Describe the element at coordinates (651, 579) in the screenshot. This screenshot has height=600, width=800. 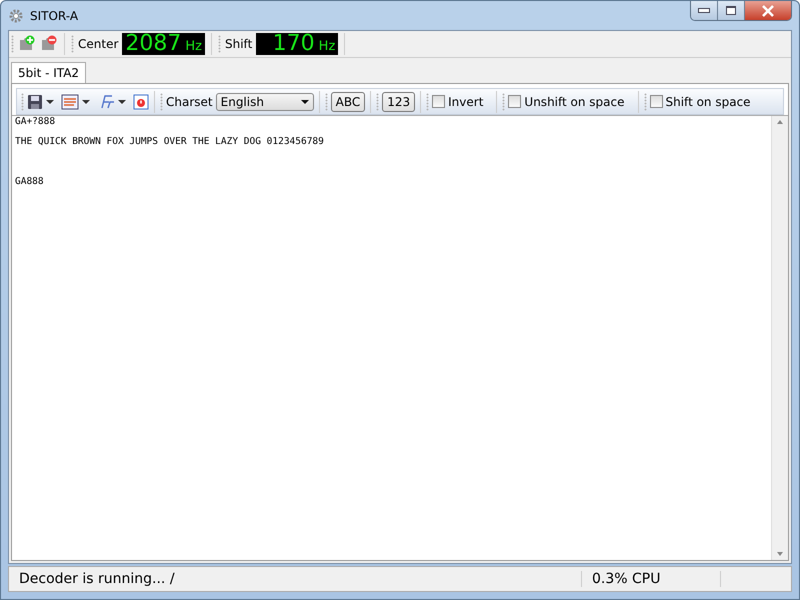
I see `cpu-usage: 0.3% CPU` at that location.